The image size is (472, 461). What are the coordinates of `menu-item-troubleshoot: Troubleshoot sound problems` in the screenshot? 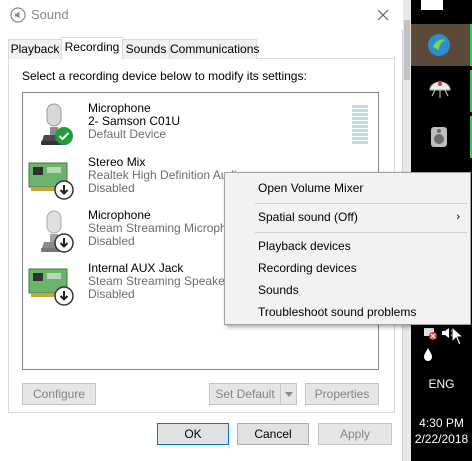 It's located at (347, 312).